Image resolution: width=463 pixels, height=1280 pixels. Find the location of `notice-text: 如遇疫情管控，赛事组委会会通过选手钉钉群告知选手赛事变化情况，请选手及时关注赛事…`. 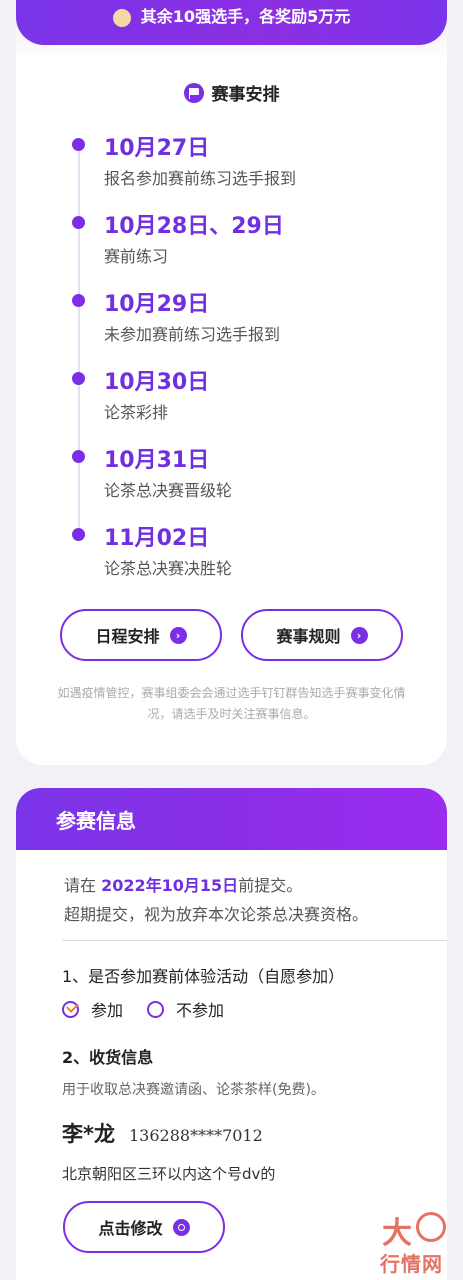

notice-text: 如遇疫情管控，赛事组委会会通过选手钉钉群告知选手赛事变化情况，请选手及时关注赛事… is located at coordinates (231, 703).